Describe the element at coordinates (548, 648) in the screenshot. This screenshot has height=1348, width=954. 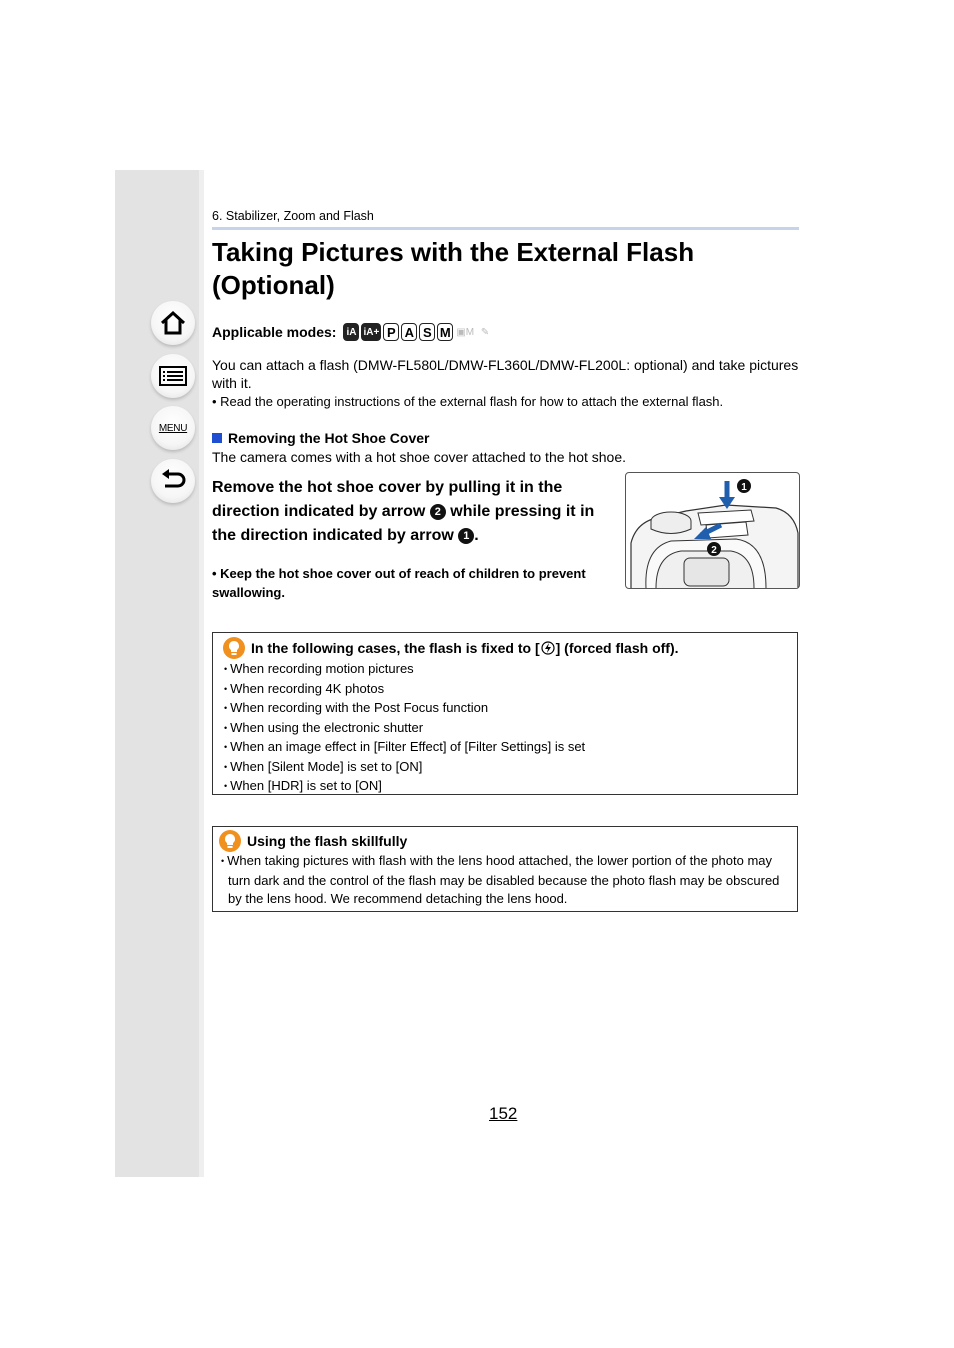
I see `forced-flash-off-icon` at that location.